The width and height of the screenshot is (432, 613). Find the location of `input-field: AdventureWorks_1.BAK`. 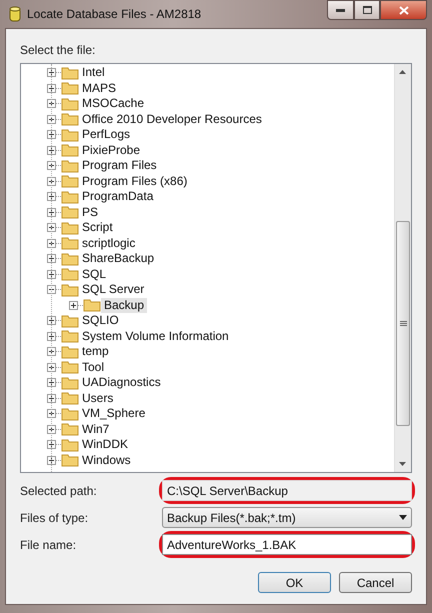

input-field: AdventureWorks_1.BAK is located at coordinates (287, 544).